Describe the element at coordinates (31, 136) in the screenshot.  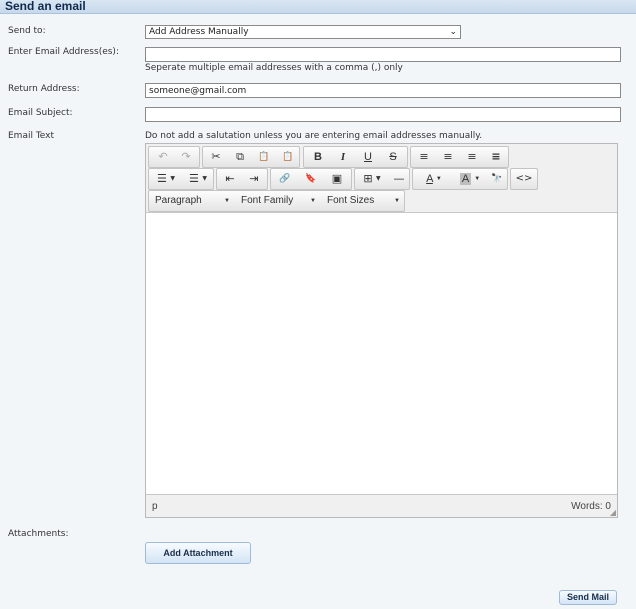
I see `email-text-label: Email Text` at that location.